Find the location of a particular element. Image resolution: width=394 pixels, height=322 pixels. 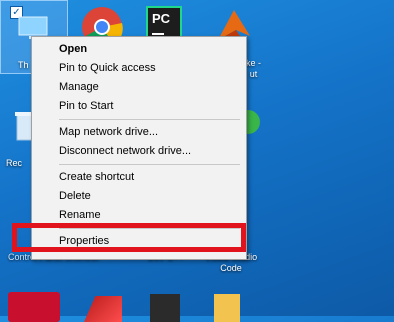

menu-item-label: Create shortcut is located at coordinates (97, 177).